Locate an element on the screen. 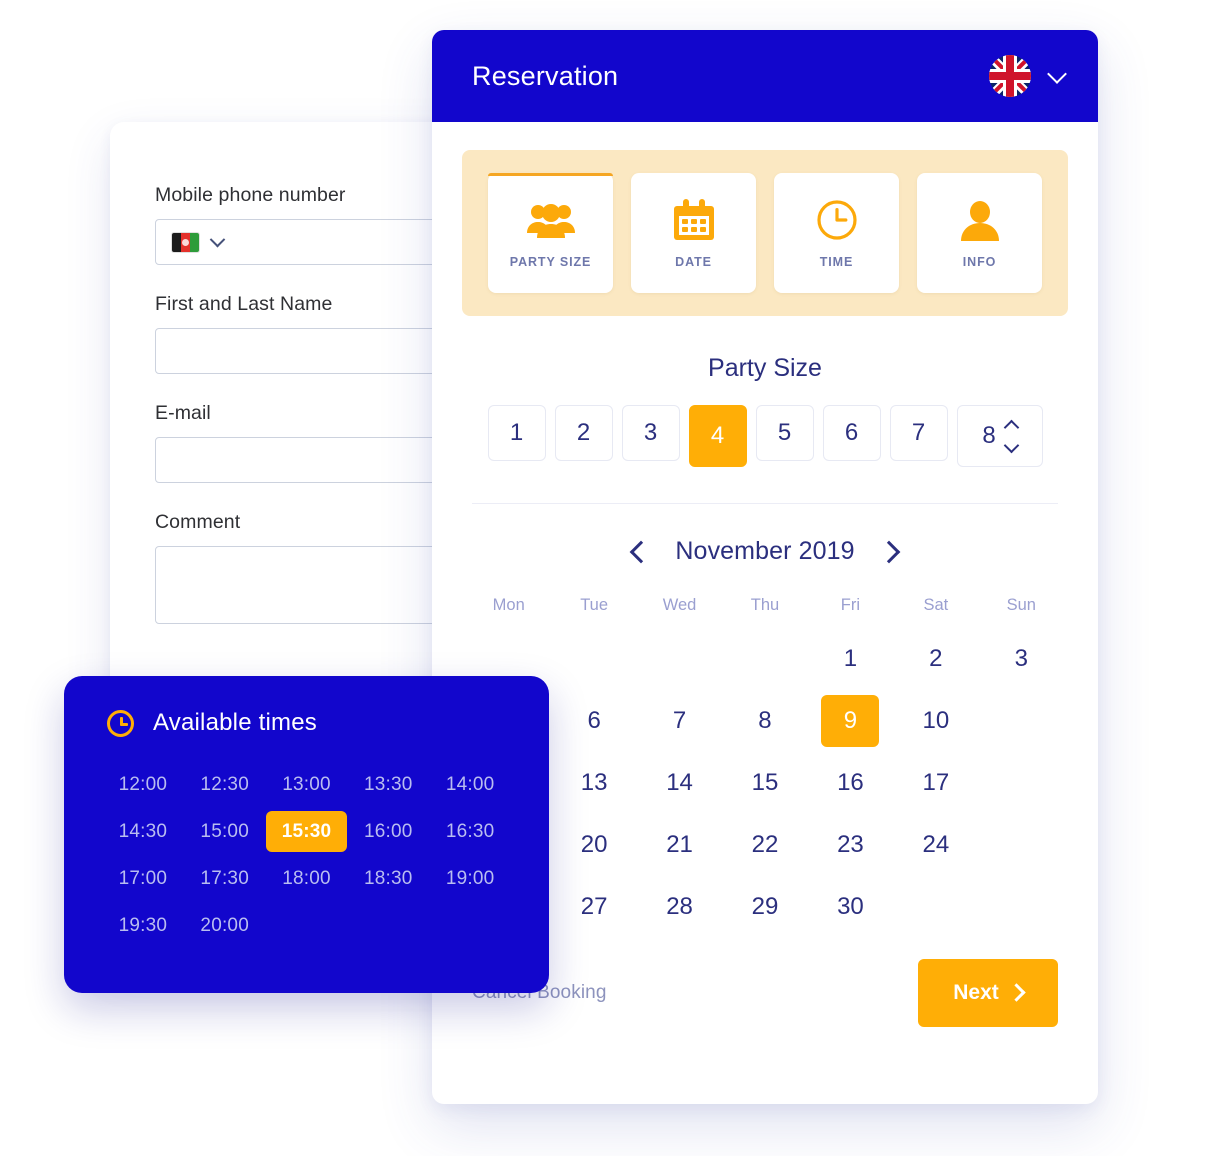 This screenshot has width=1211, height=1156. calendar-day: 1 is located at coordinates (850, 659).